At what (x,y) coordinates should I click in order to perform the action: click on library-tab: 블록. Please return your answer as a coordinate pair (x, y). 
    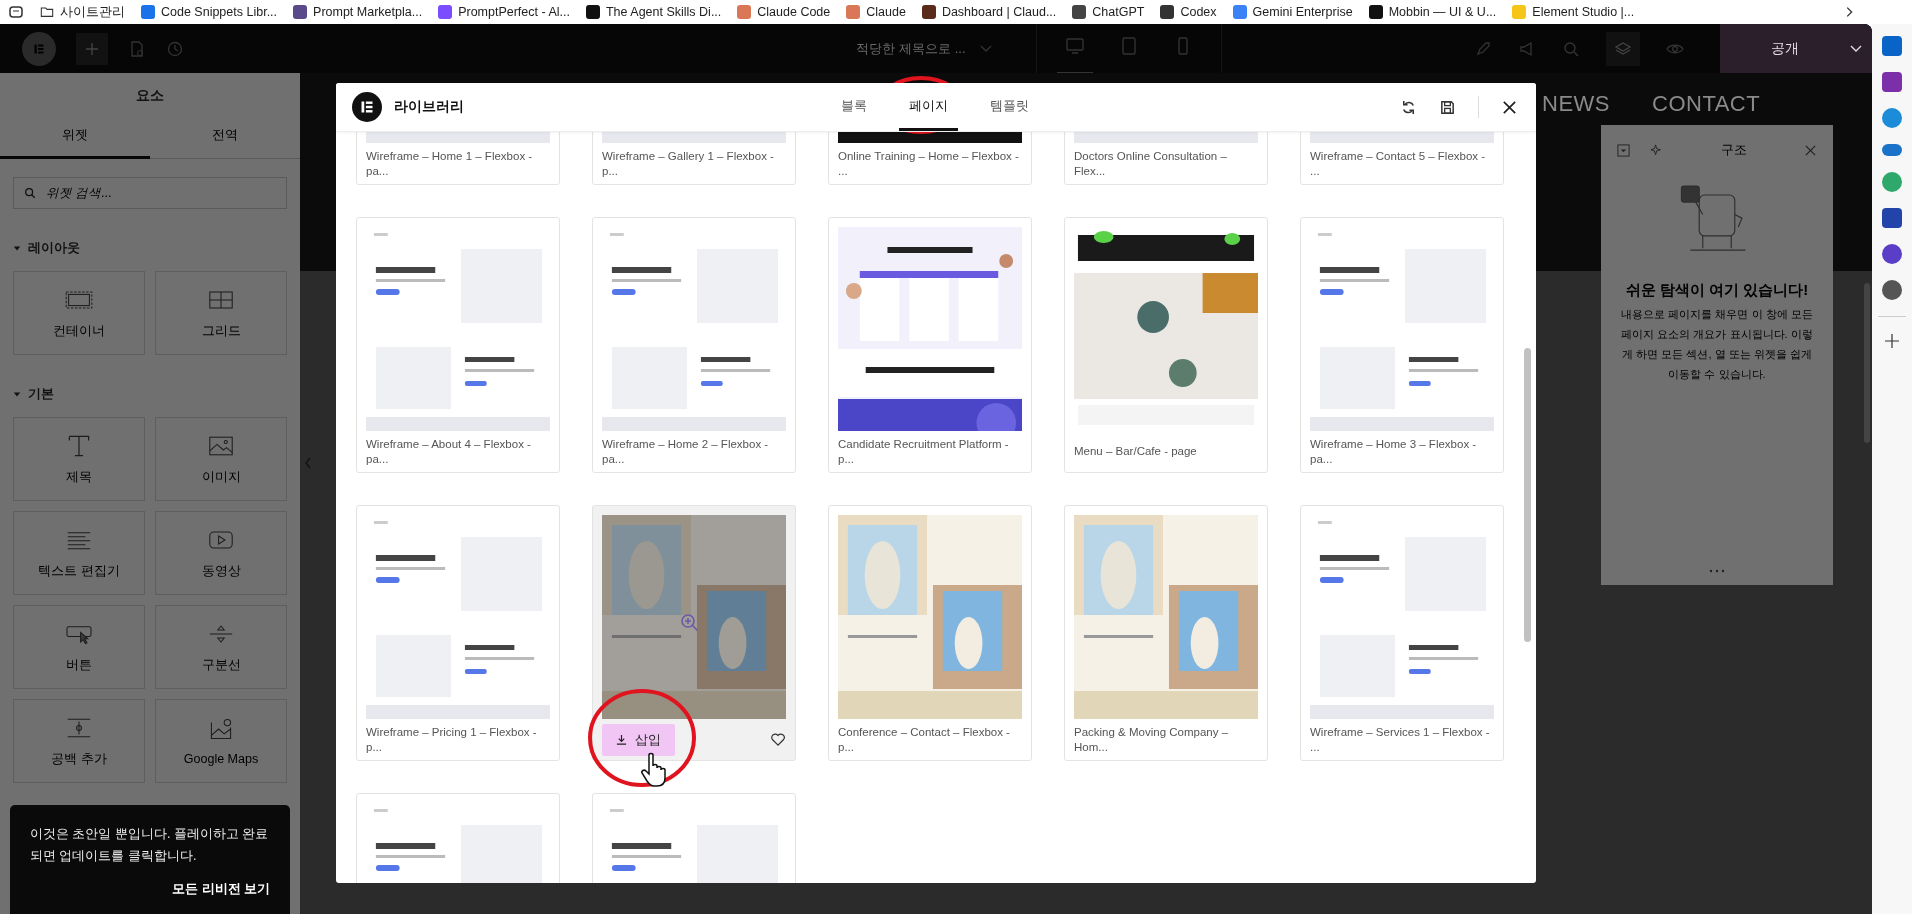
    Looking at the image, I should click on (854, 107).